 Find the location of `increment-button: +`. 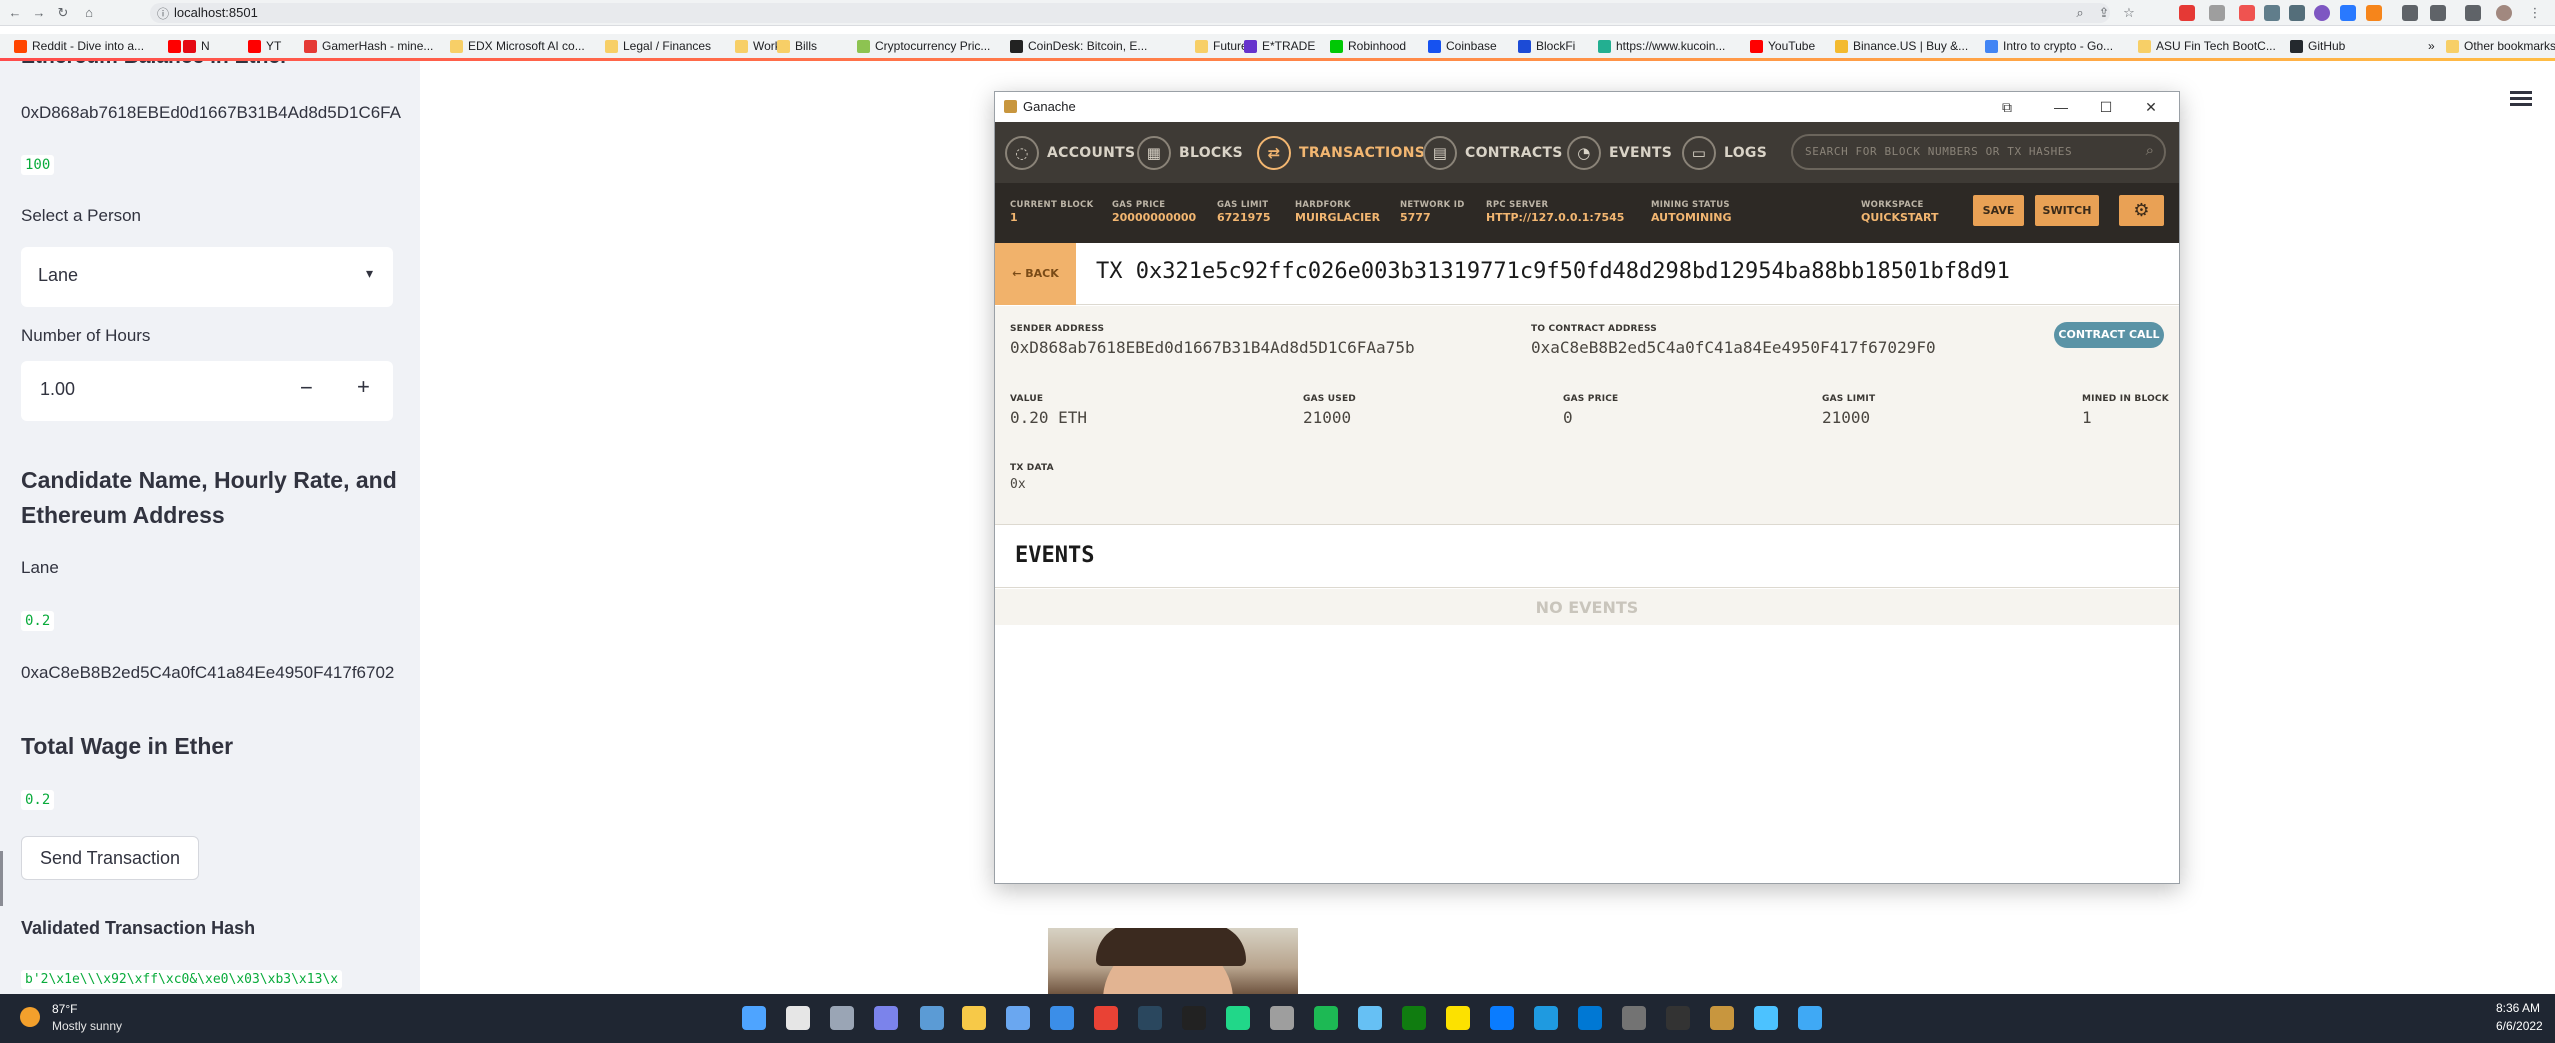

increment-button: + is located at coordinates (363, 387).